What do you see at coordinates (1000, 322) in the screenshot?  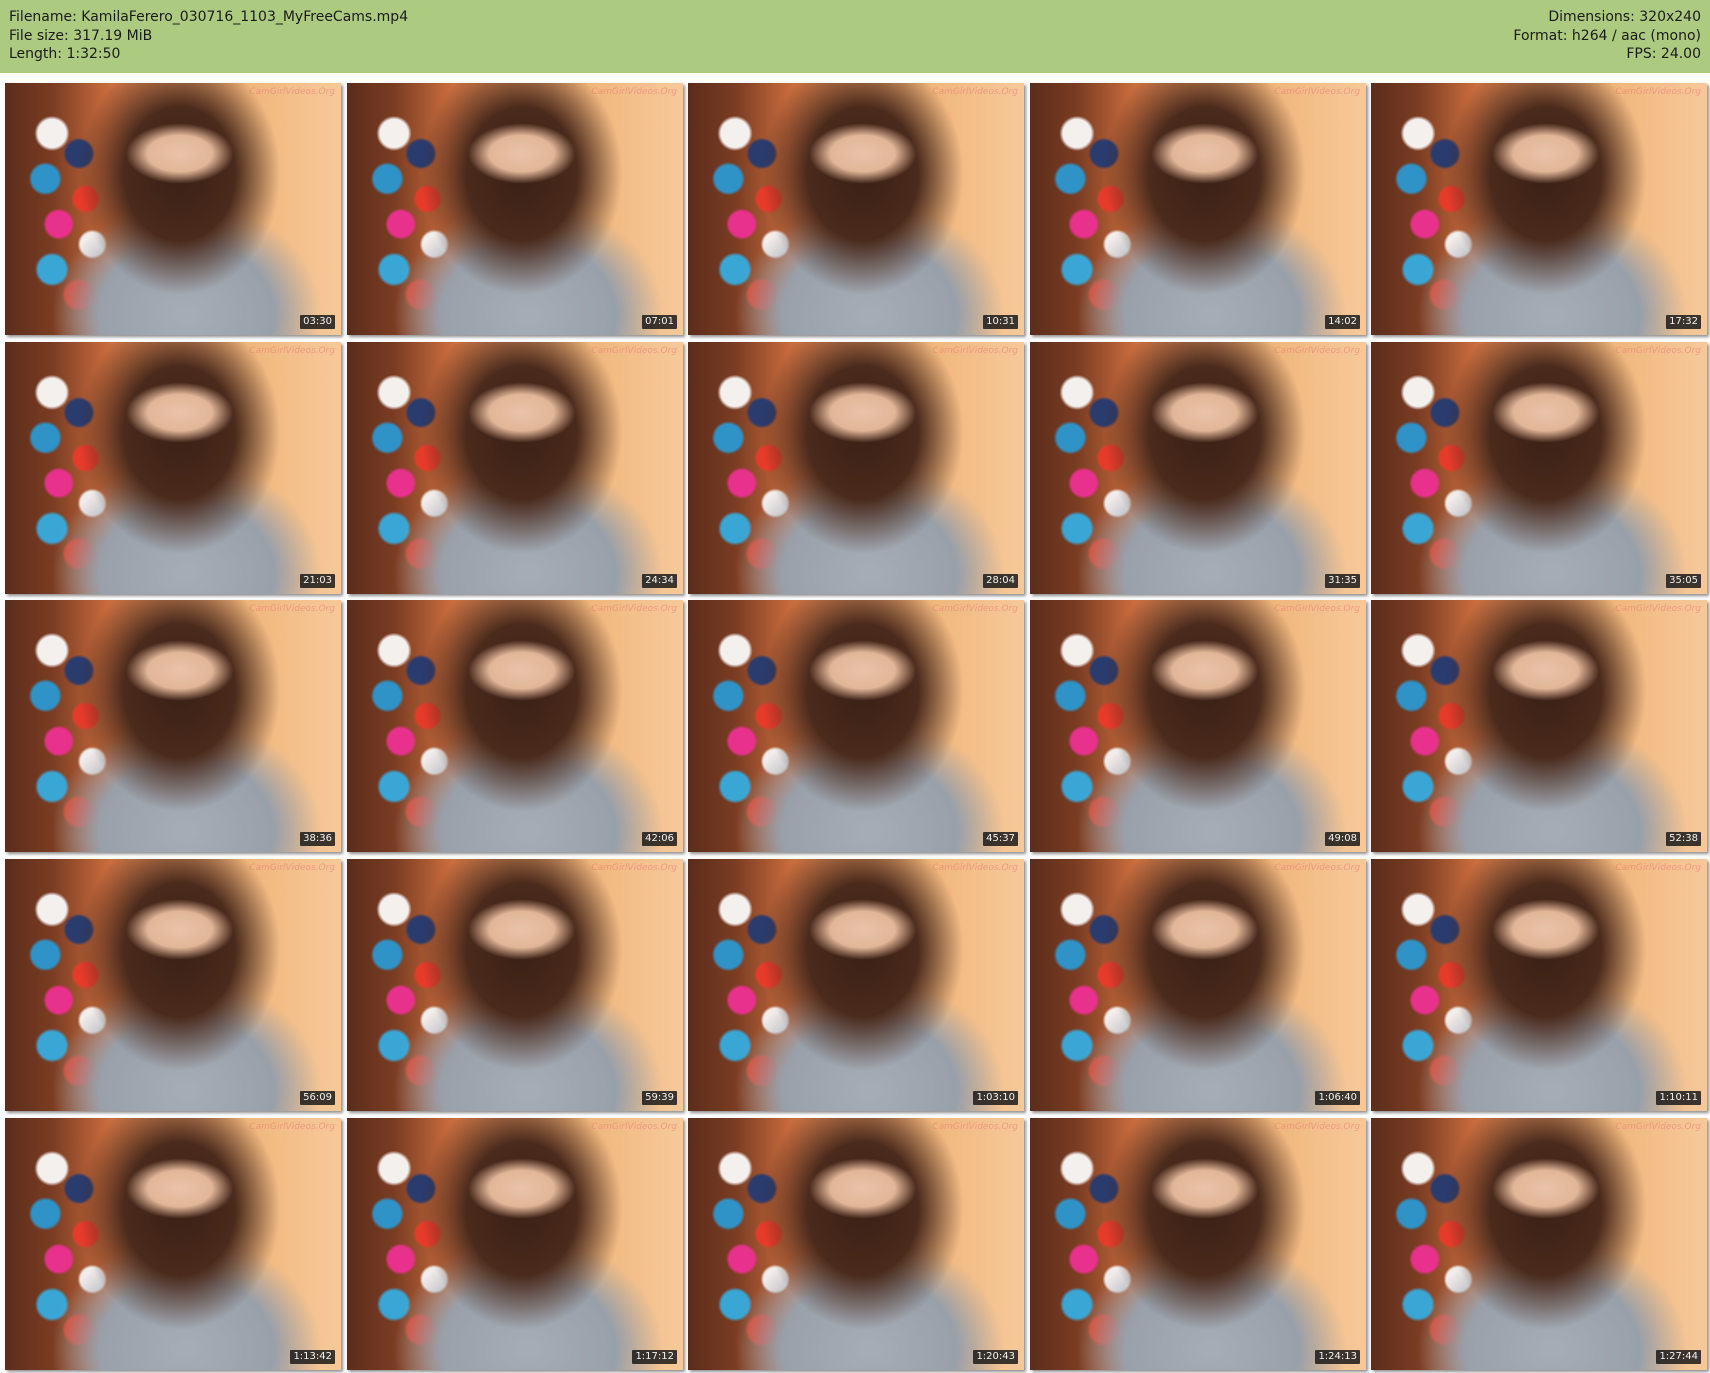 I see `timestamp-badge: 10:31` at bounding box center [1000, 322].